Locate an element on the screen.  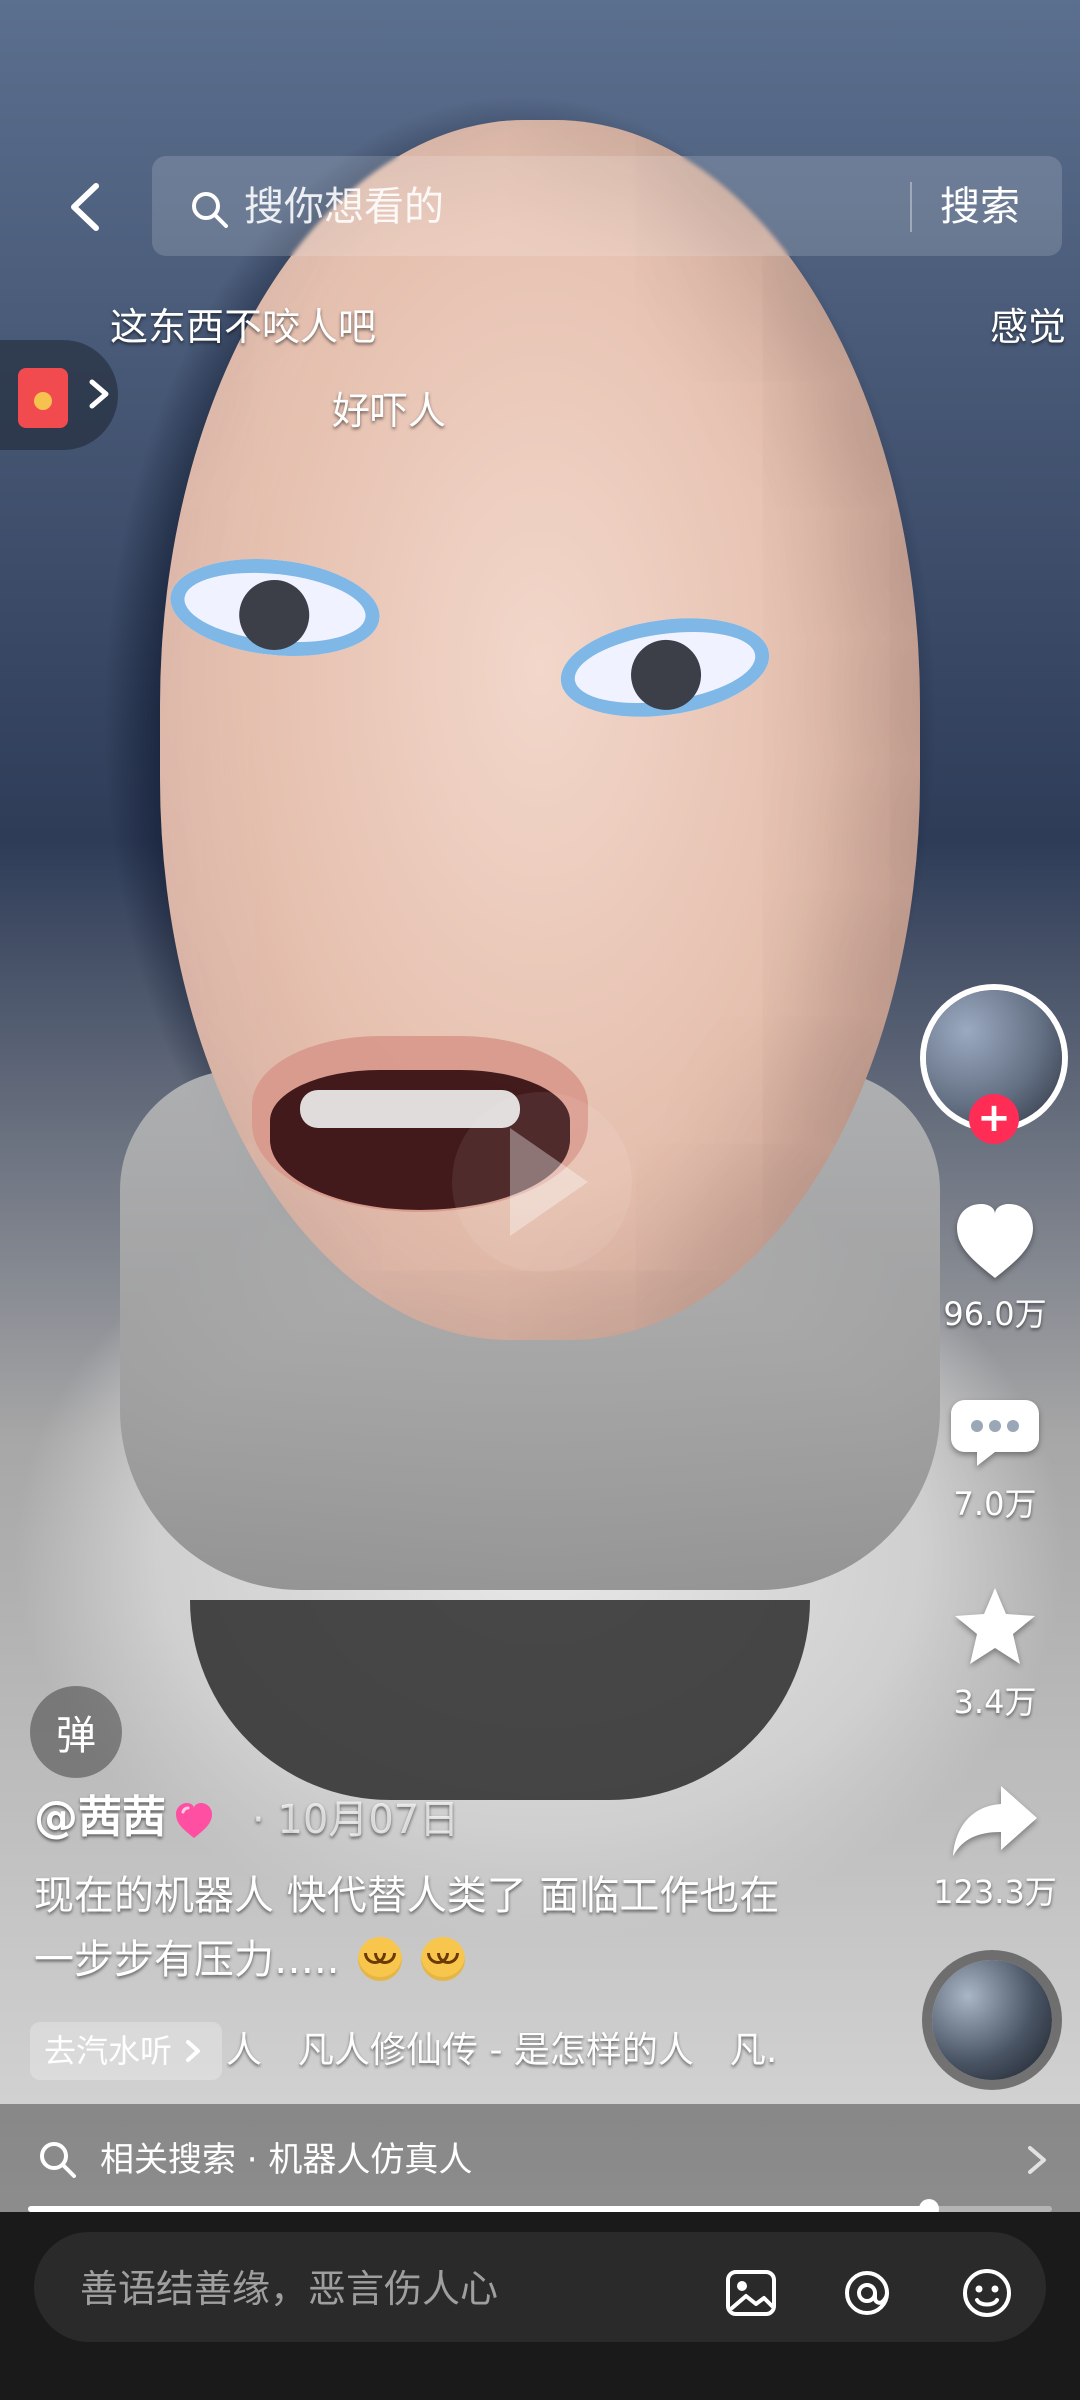
red-packet-icon is located at coordinates (43, 398).